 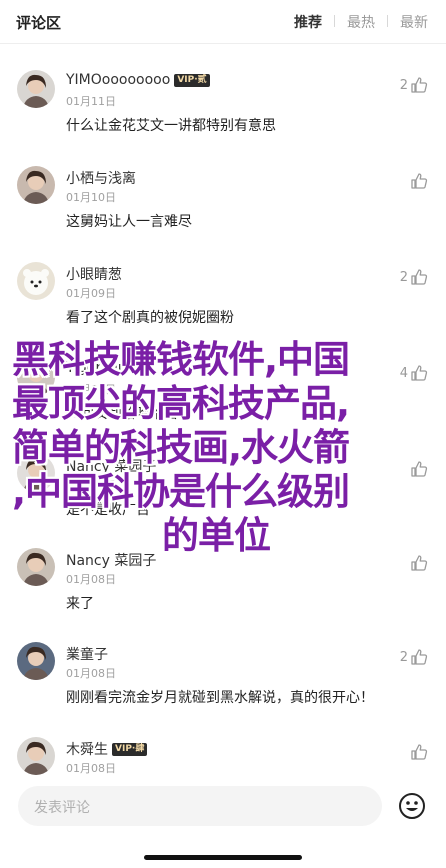 I want to click on comment-username: 小眼睛葱, so click(x=94, y=274).